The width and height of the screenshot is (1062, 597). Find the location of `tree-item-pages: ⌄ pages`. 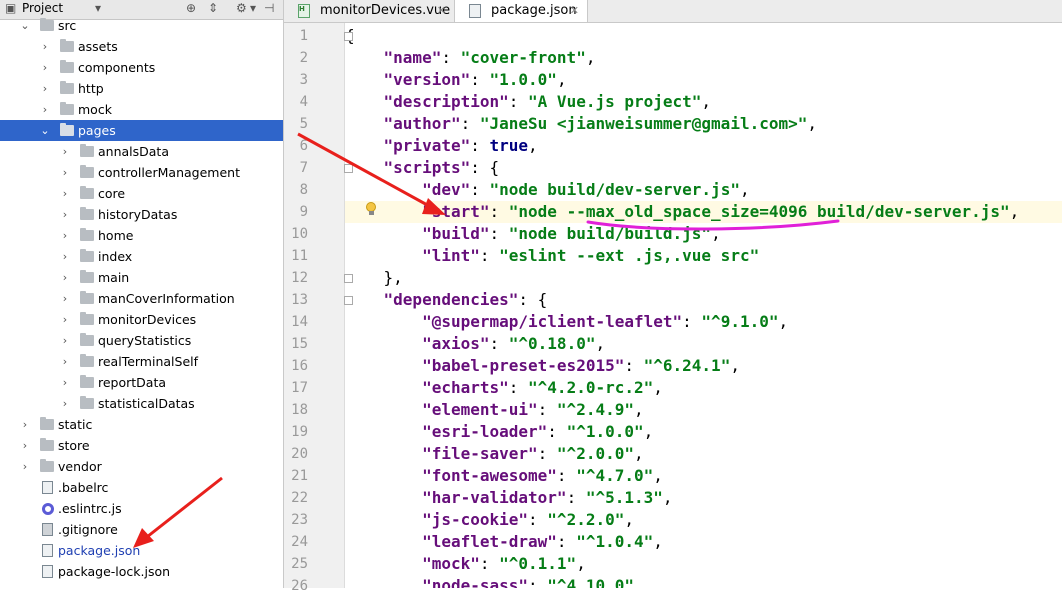

tree-item-pages: ⌄ pages is located at coordinates (141, 130).